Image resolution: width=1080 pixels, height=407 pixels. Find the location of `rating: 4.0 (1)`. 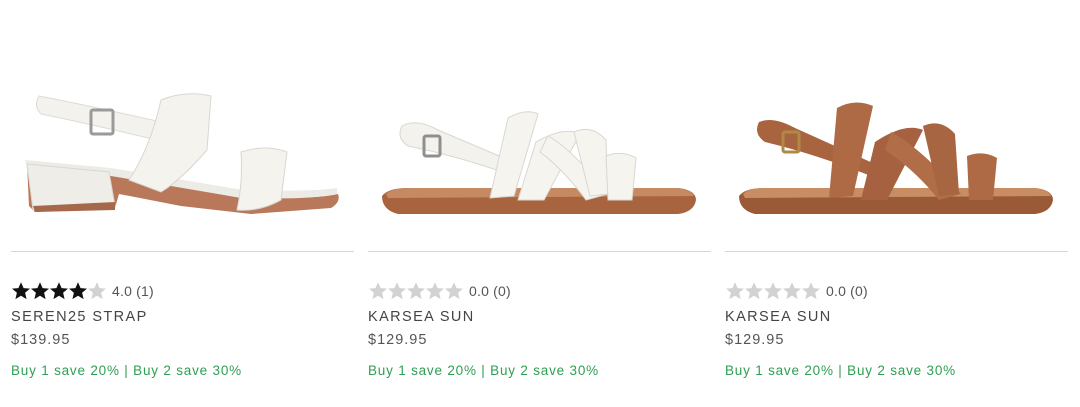

rating: 4.0 (1) is located at coordinates (82, 291).